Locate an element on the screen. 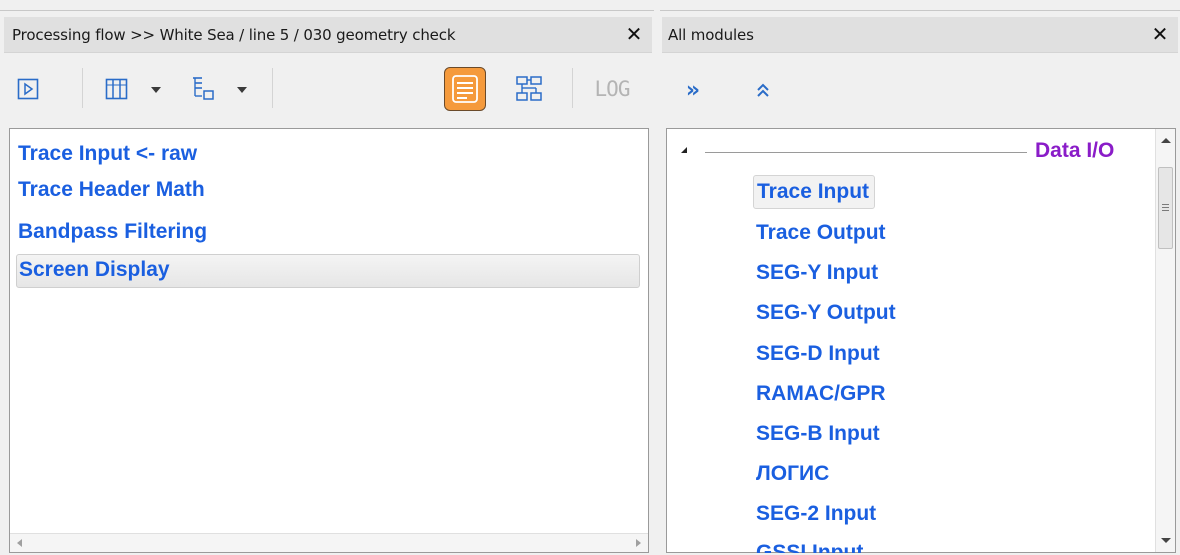 This screenshot has height=555, width=1180. double-chevron-up-icon is located at coordinates (763, 90).